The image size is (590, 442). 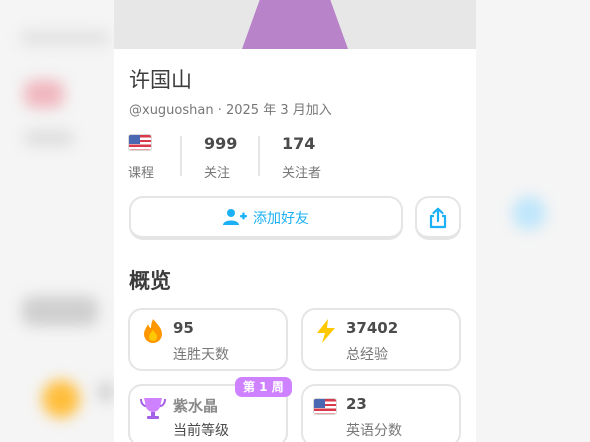 I want to click on streak-value: 95, so click(x=183, y=328).